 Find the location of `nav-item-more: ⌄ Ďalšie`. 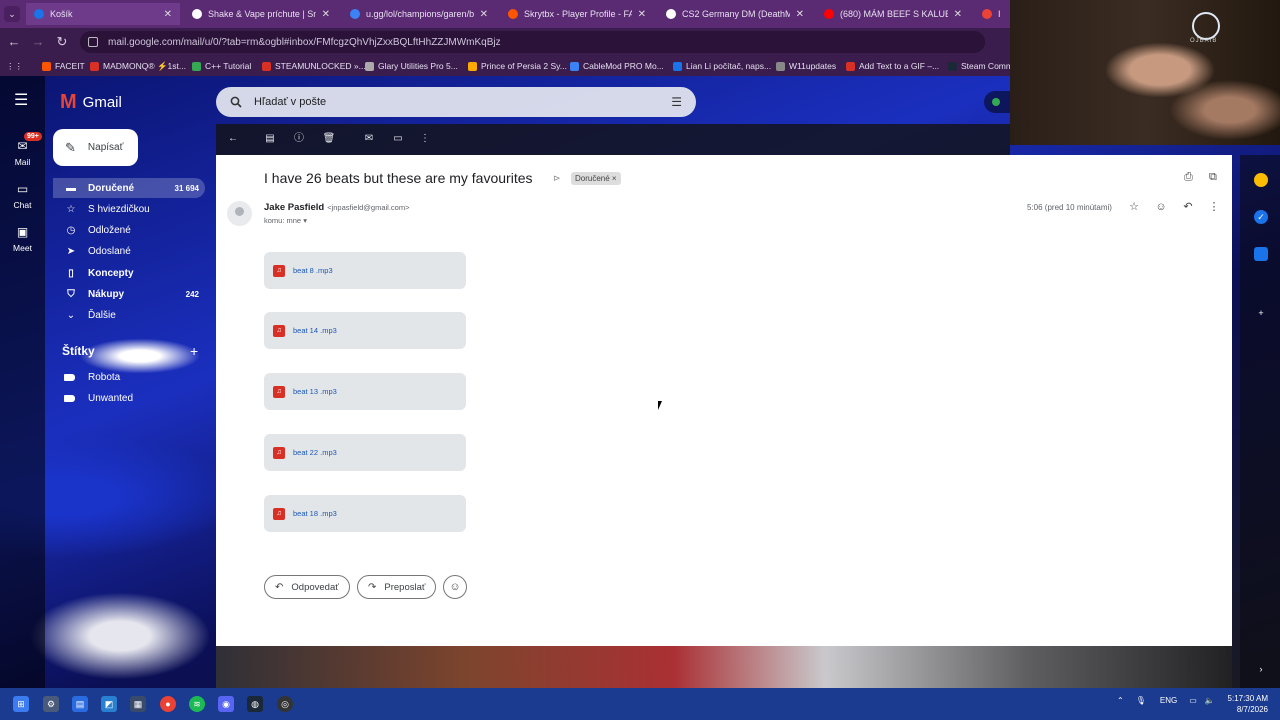

nav-item-more: ⌄ Ďalšie is located at coordinates (129, 315).